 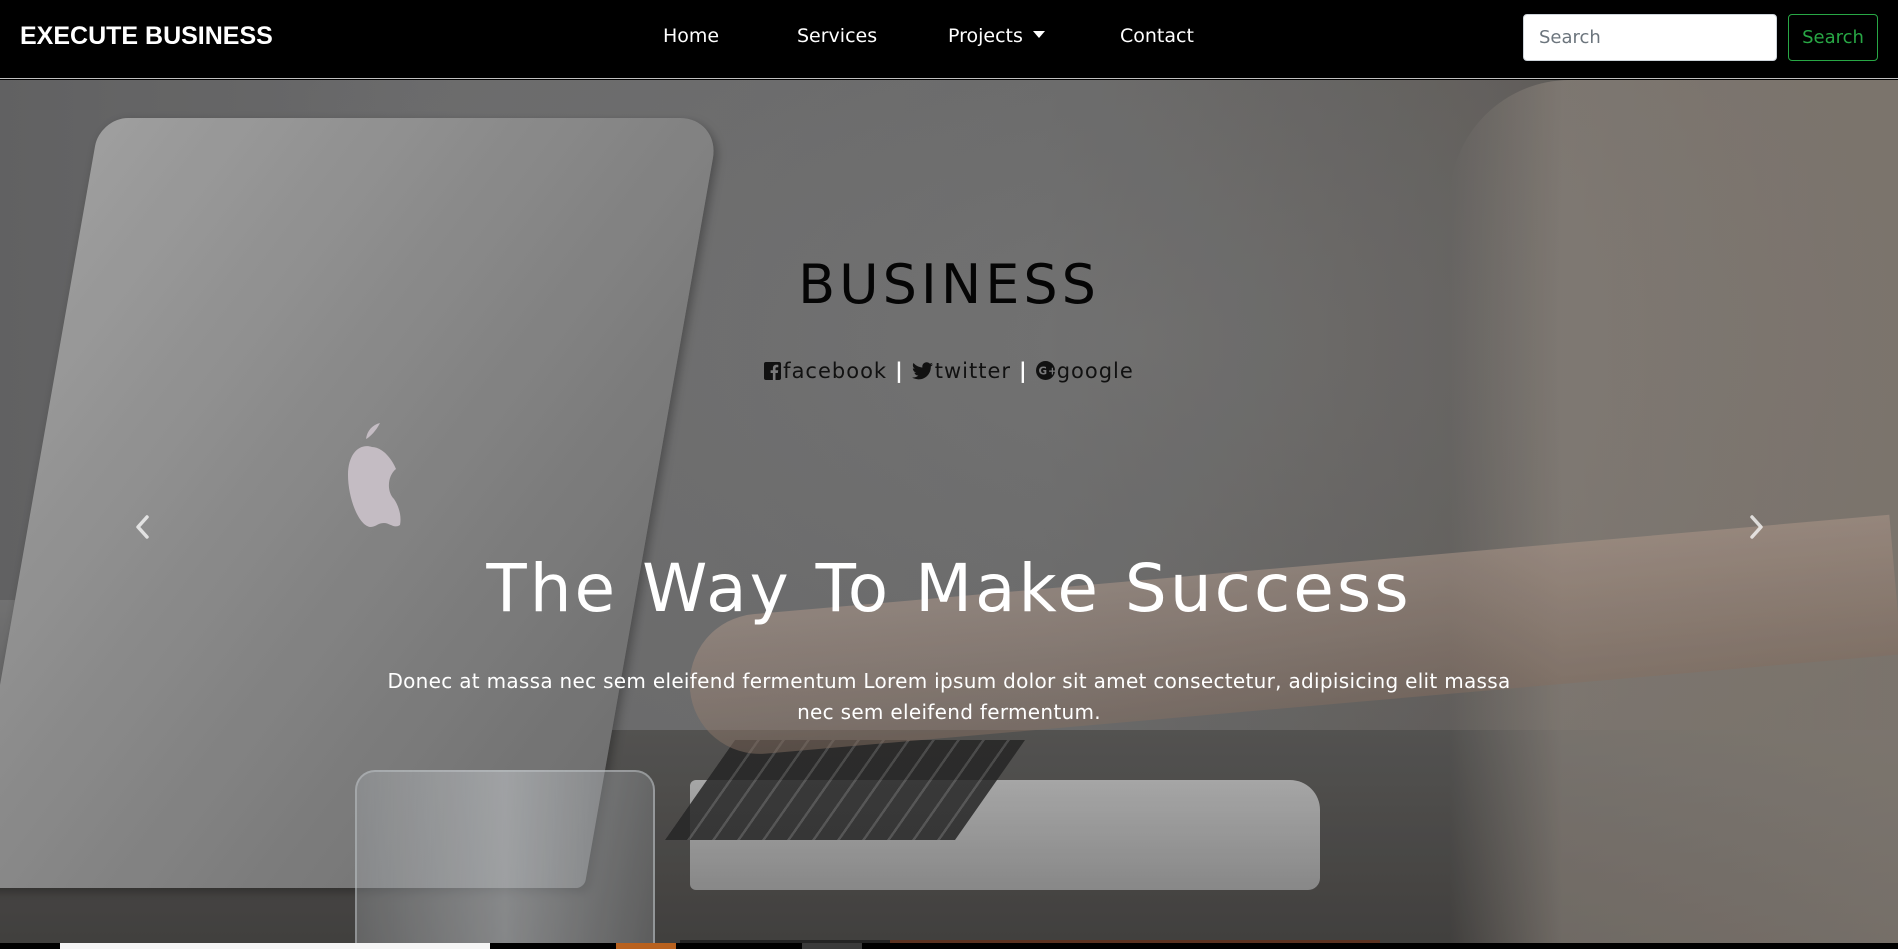 I want to click on nav-item-home: Home, so click(x=691, y=36).